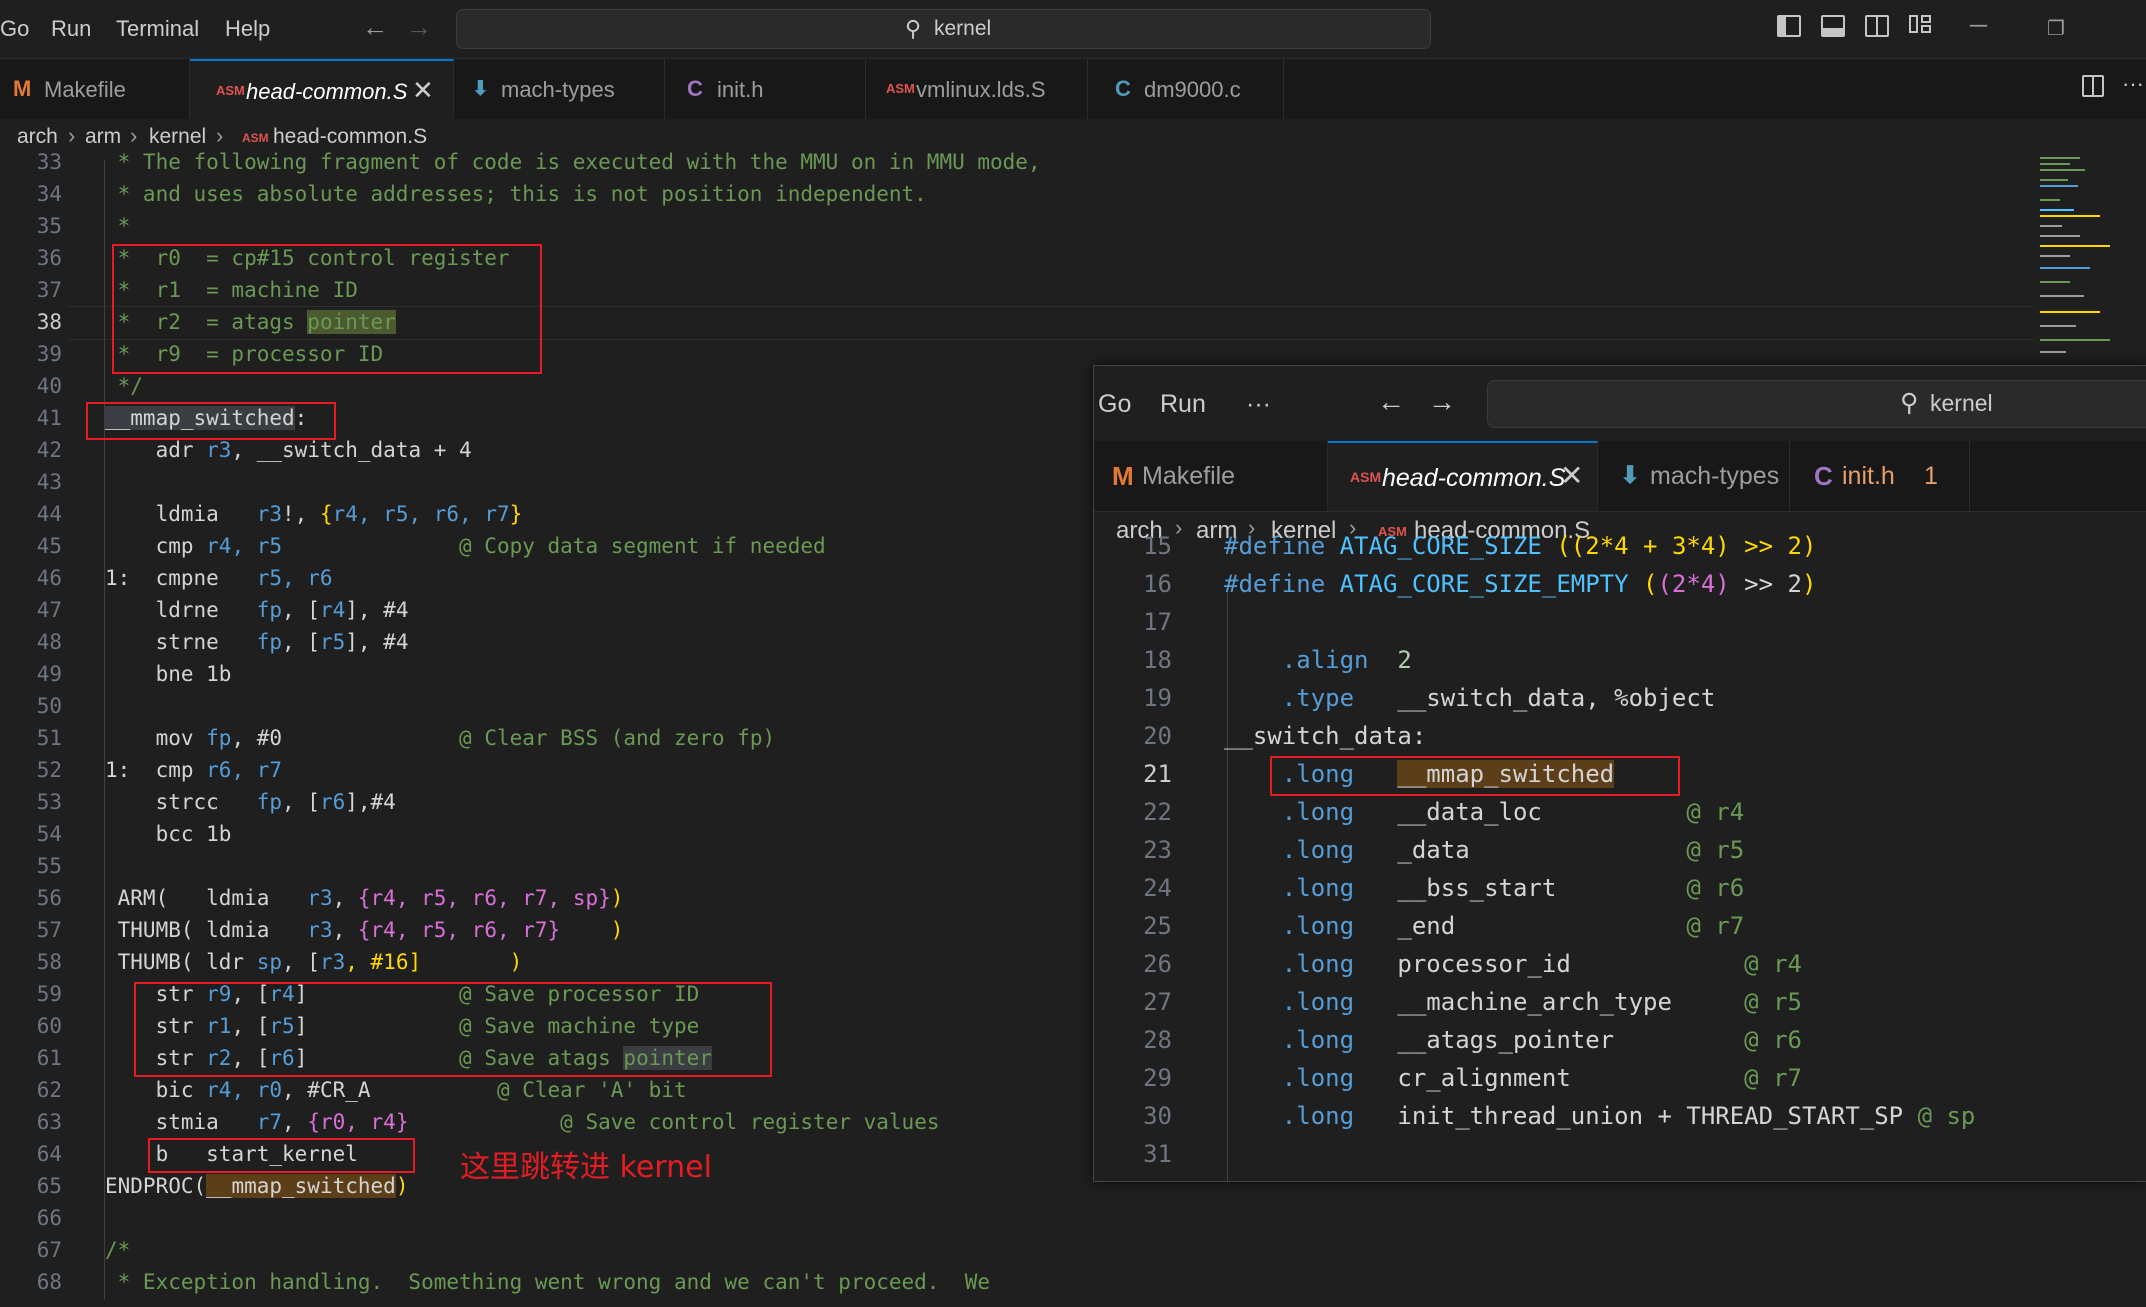 The width and height of the screenshot is (2146, 1307). What do you see at coordinates (2056, 28) in the screenshot?
I see `restore-icon: ❐` at bounding box center [2056, 28].